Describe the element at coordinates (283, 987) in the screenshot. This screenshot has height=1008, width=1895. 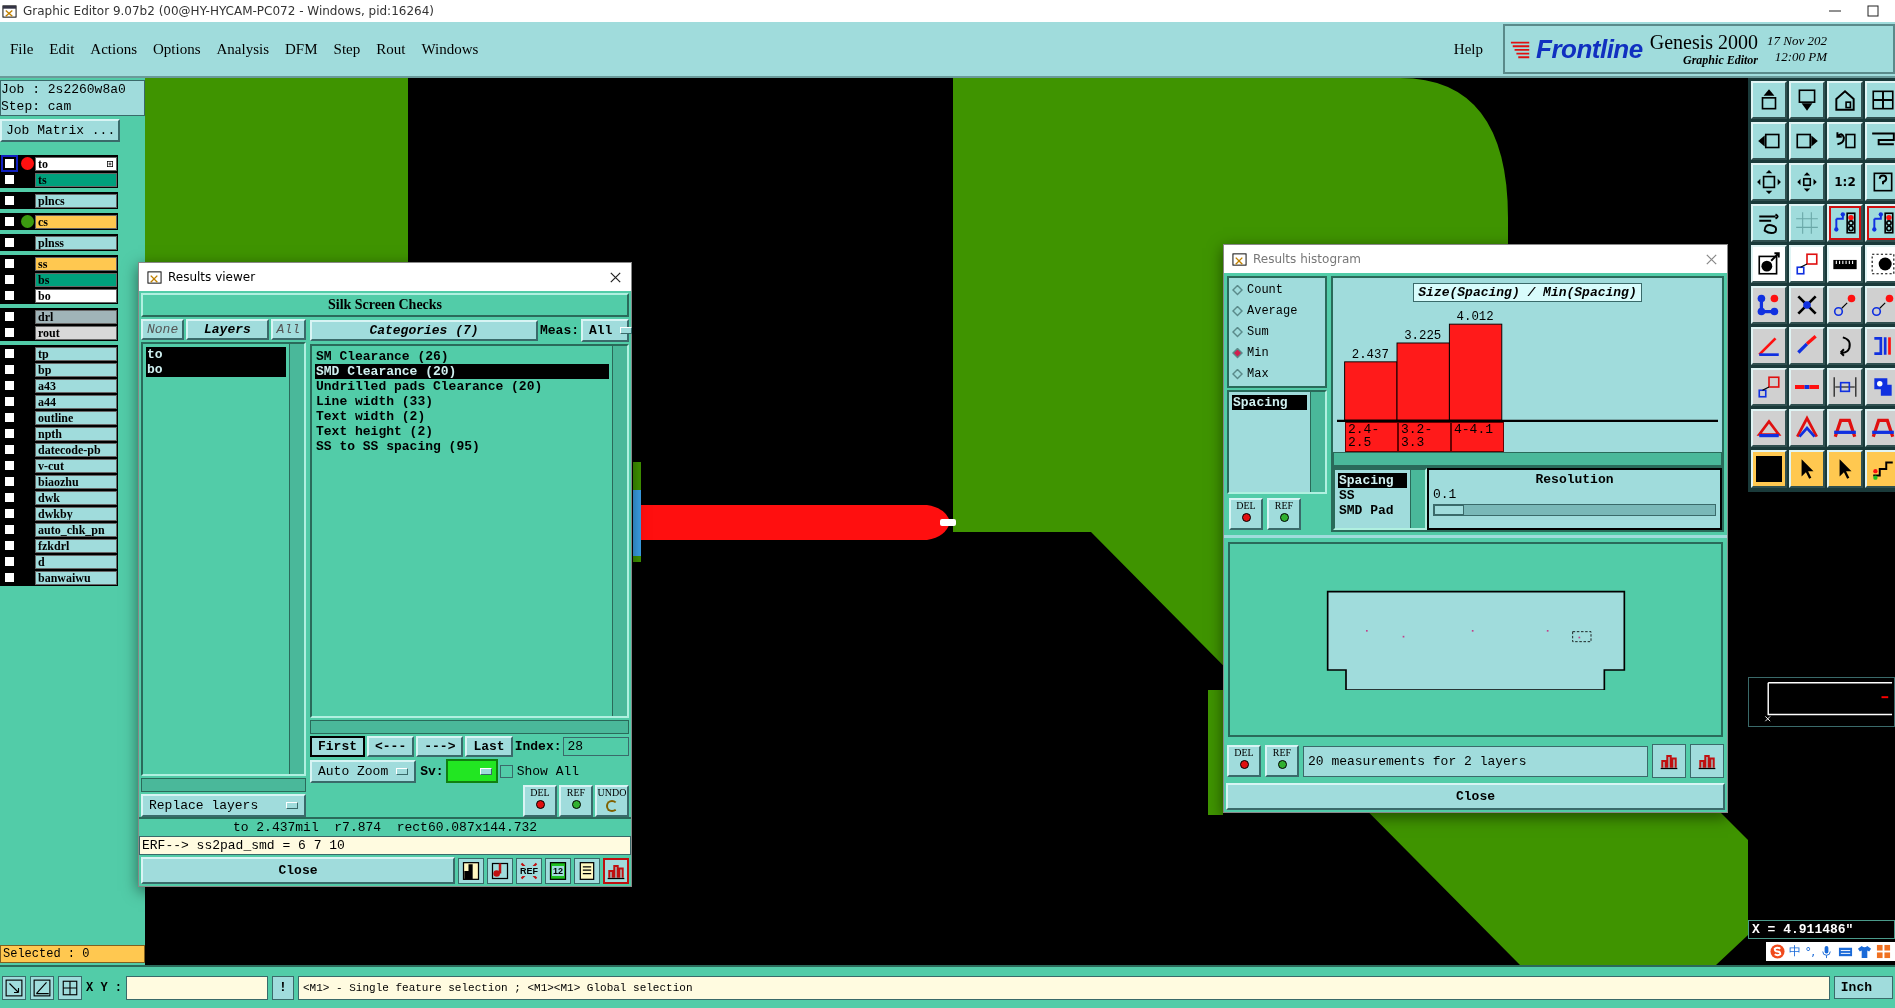
I see `hint-button: !` at that location.